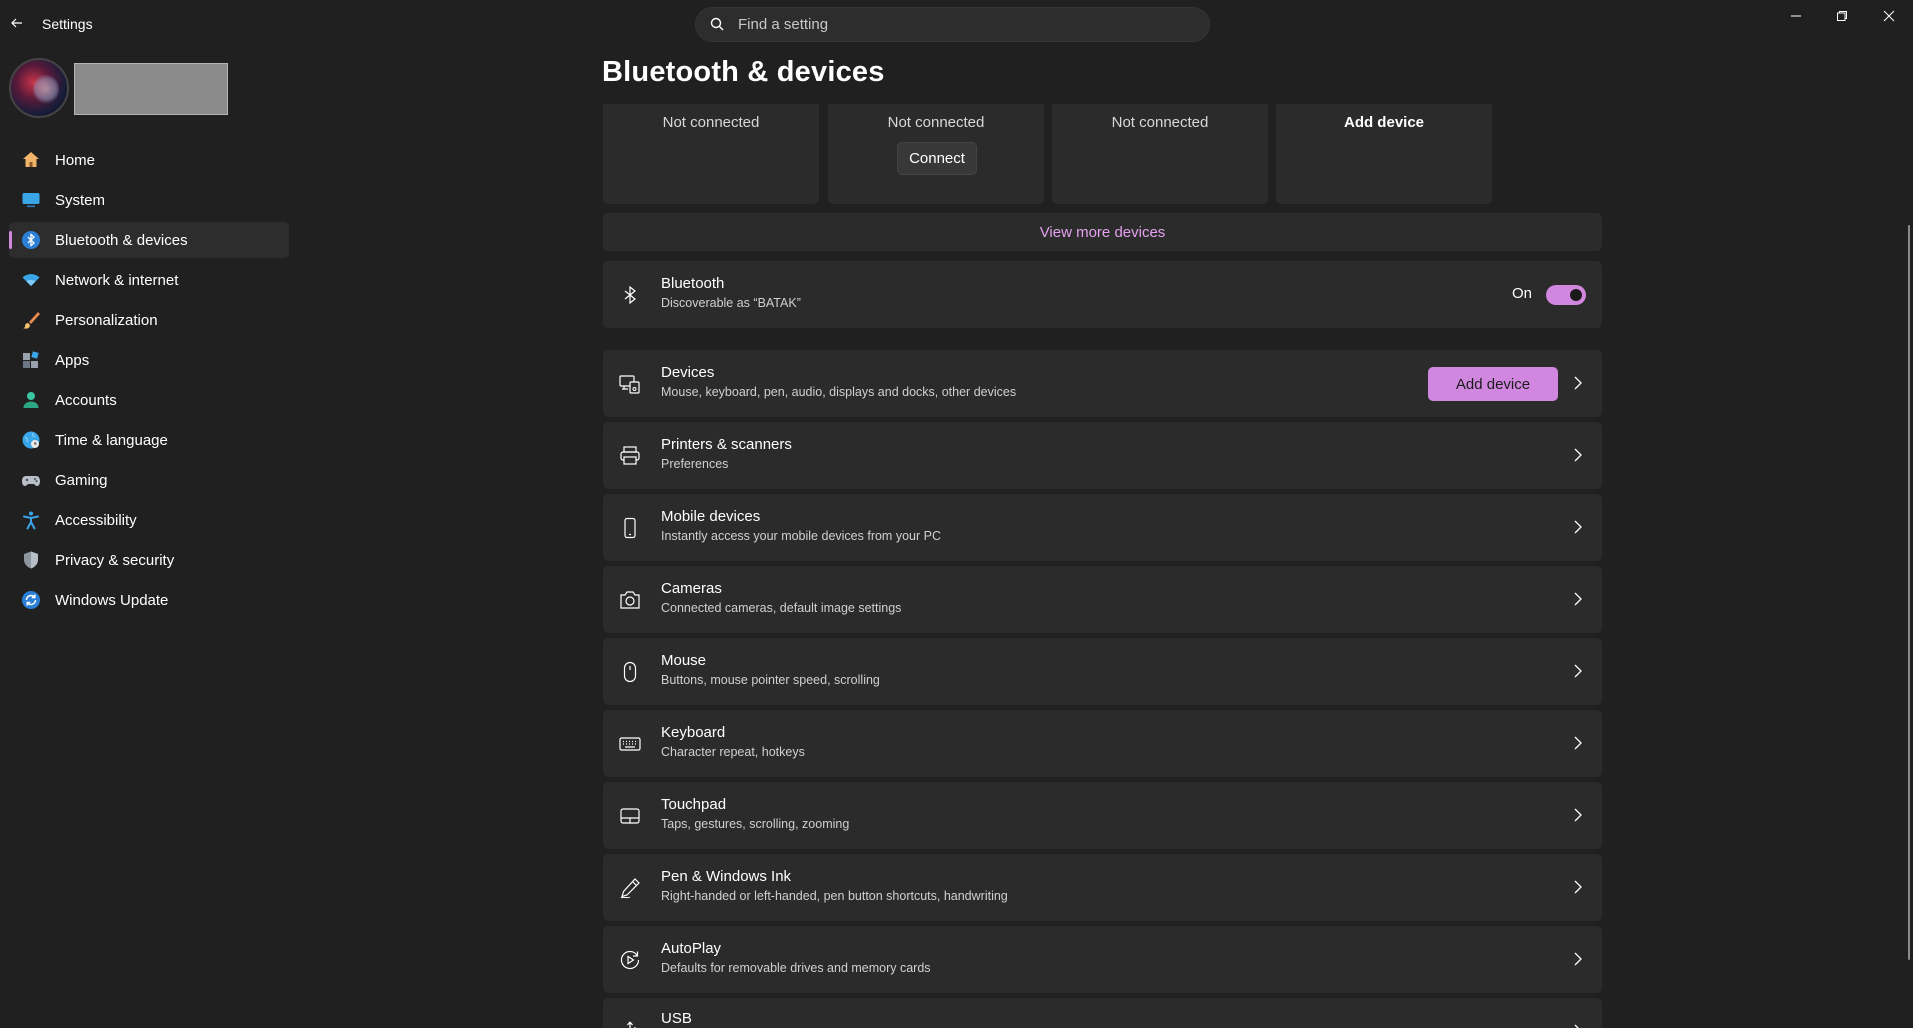  What do you see at coordinates (31, 280) in the screenshot?
I see `wifi-icon` at bounding box center [31, 280].